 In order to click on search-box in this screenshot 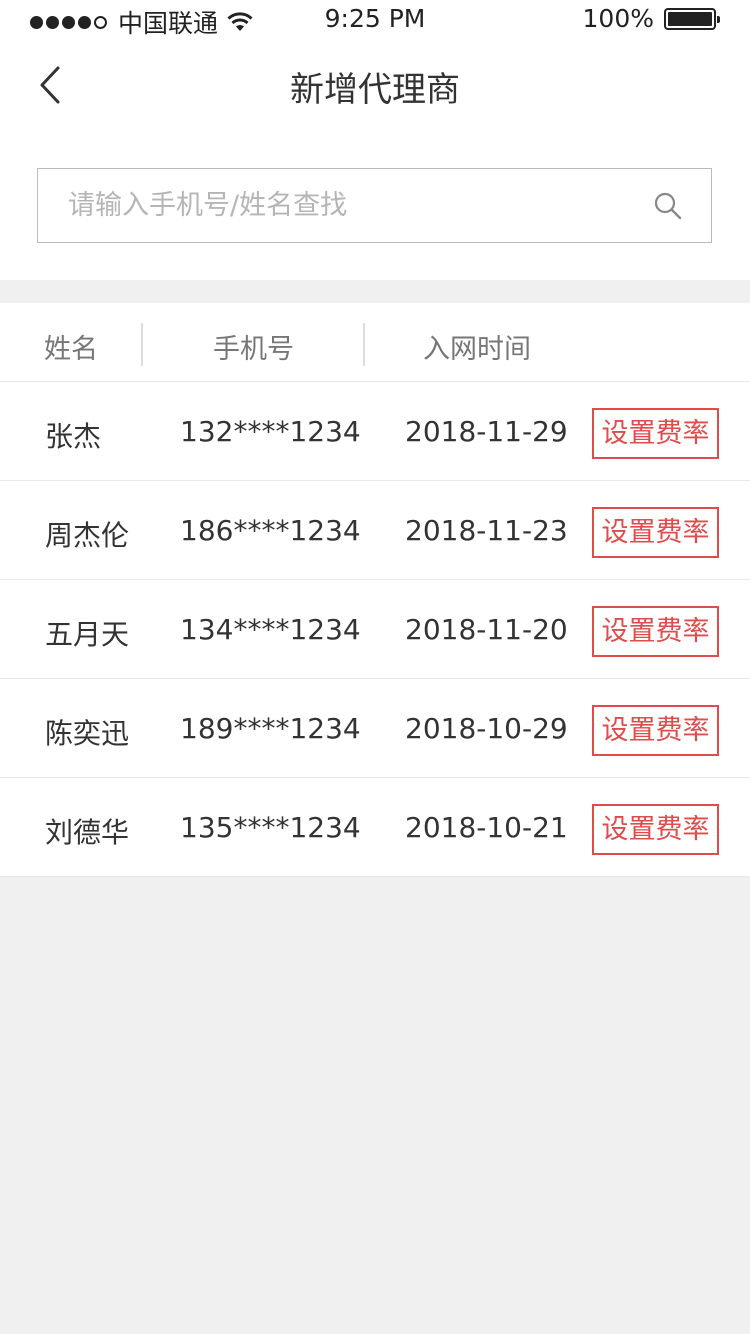, I will do `click(374, 205)`.